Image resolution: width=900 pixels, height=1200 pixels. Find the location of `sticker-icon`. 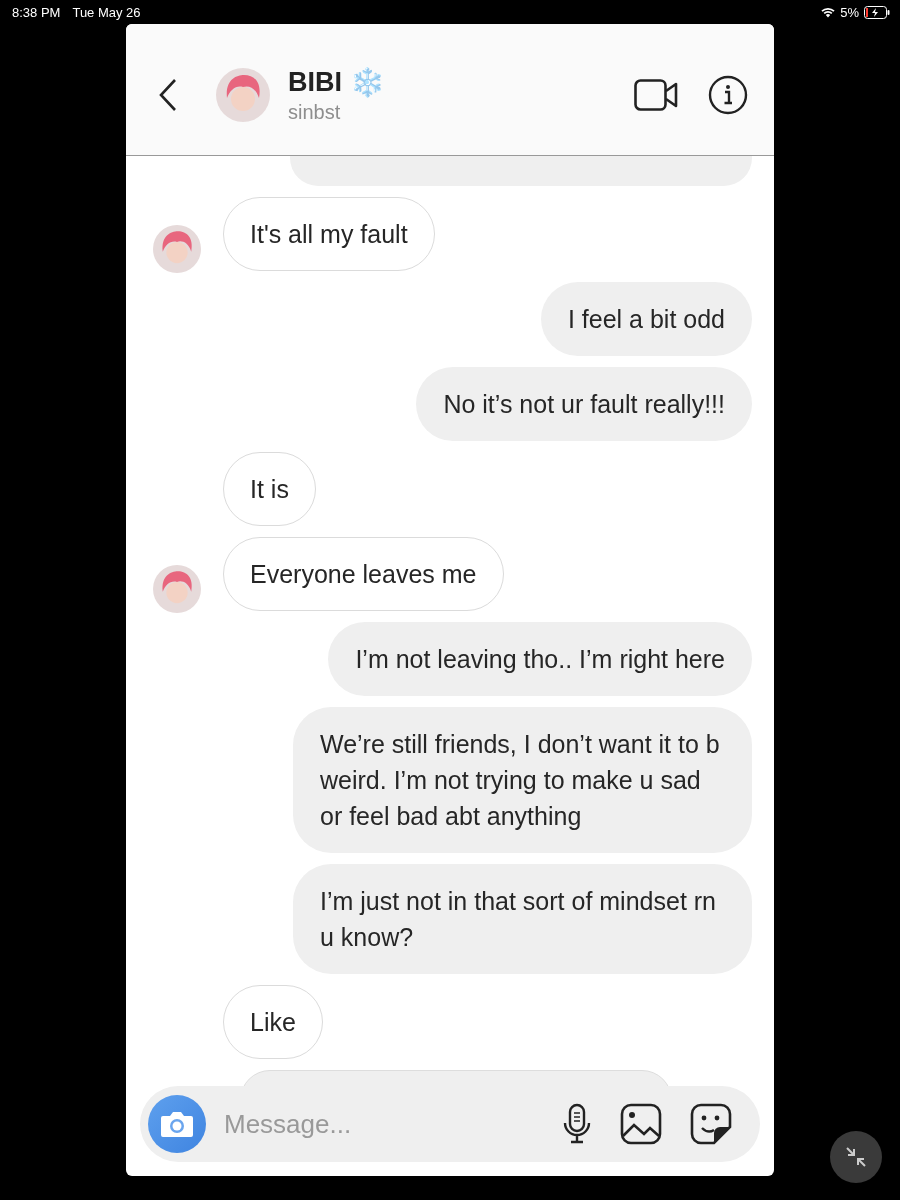

sticker-icon is located at coordinates (711, 1124).